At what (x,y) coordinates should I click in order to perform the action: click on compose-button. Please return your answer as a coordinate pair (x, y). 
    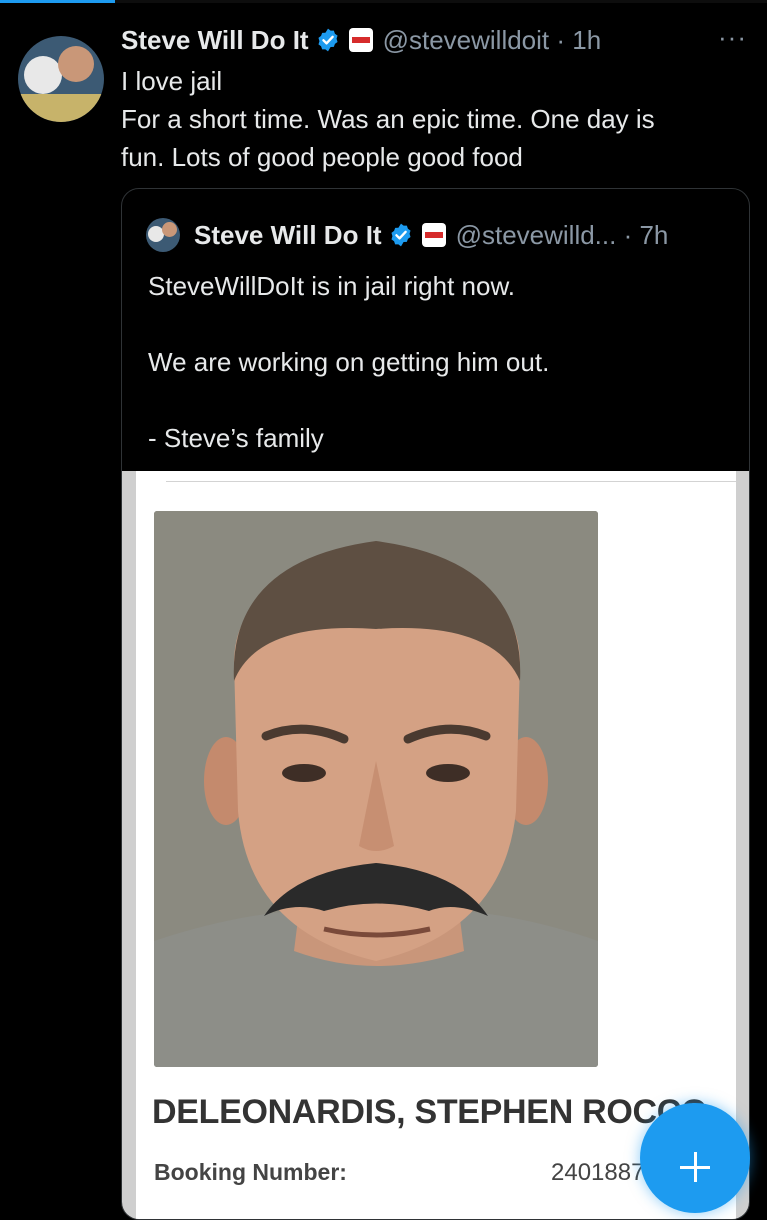
    Looking at the image, I should click on (695, 1158).